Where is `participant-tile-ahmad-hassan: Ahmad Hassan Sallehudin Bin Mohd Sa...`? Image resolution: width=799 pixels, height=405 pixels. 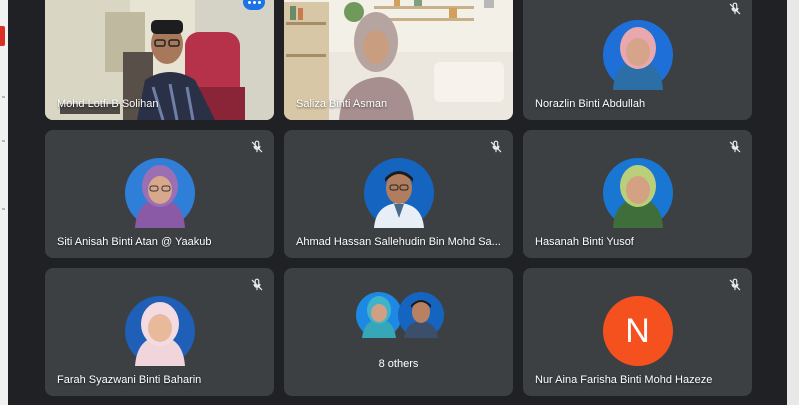 participant-tile-ahmad-hassan: Ahmad Hassan Sallehudin Bin Mohd Sa... is located at coordinates (398, 194).